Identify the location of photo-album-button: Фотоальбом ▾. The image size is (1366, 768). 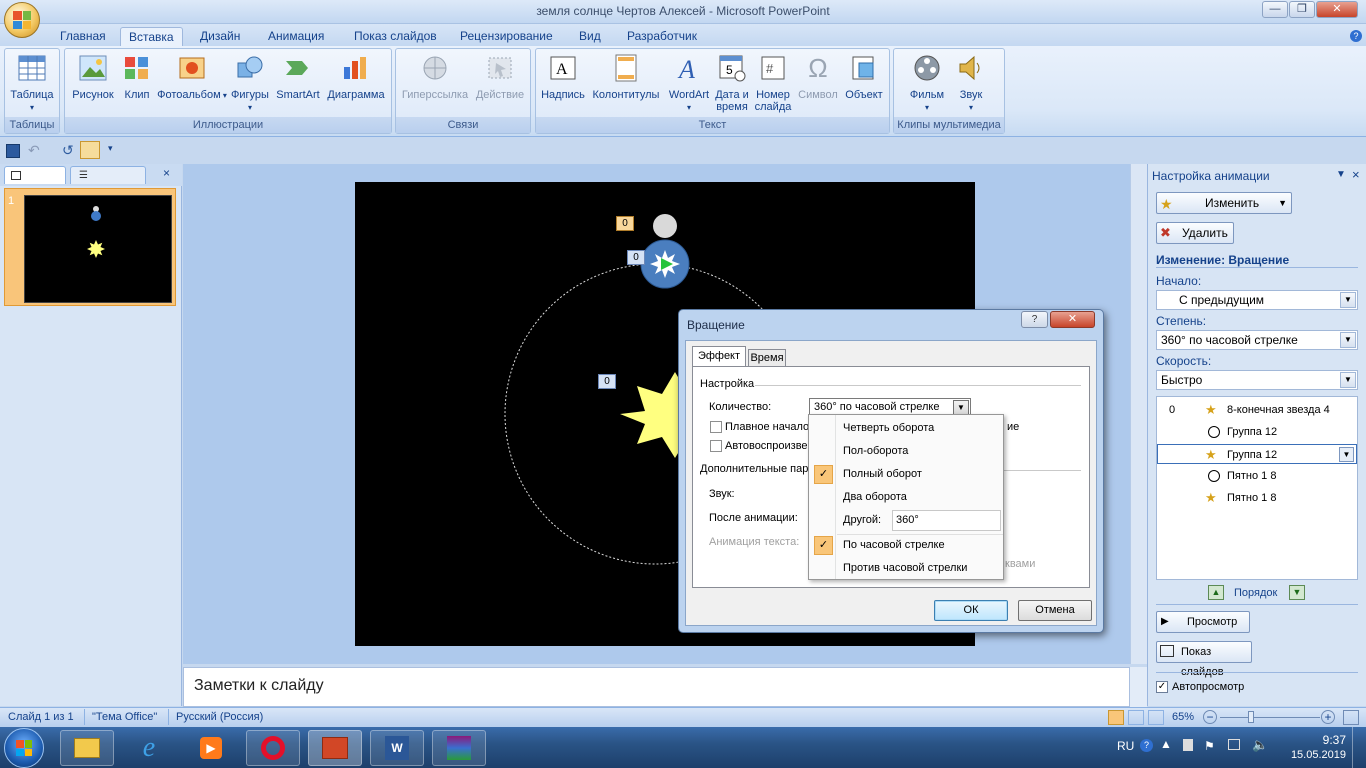
(192, 77).